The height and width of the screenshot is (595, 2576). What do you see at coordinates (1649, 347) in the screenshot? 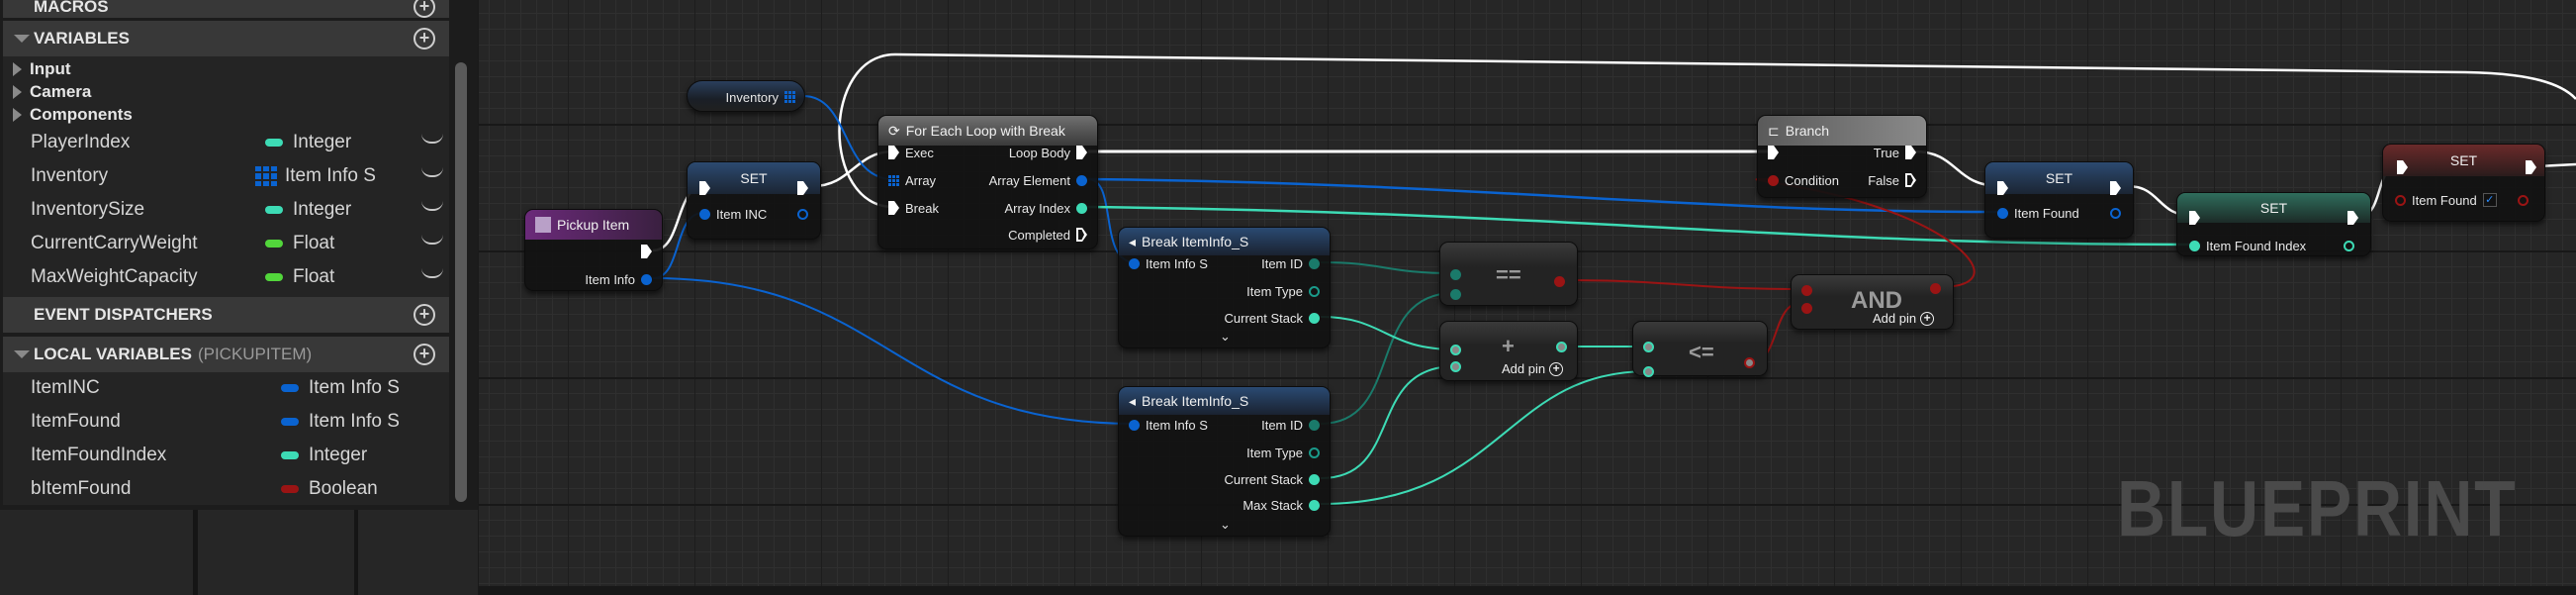
I see `lte-a-pin` at bounding box center [1649, 347].